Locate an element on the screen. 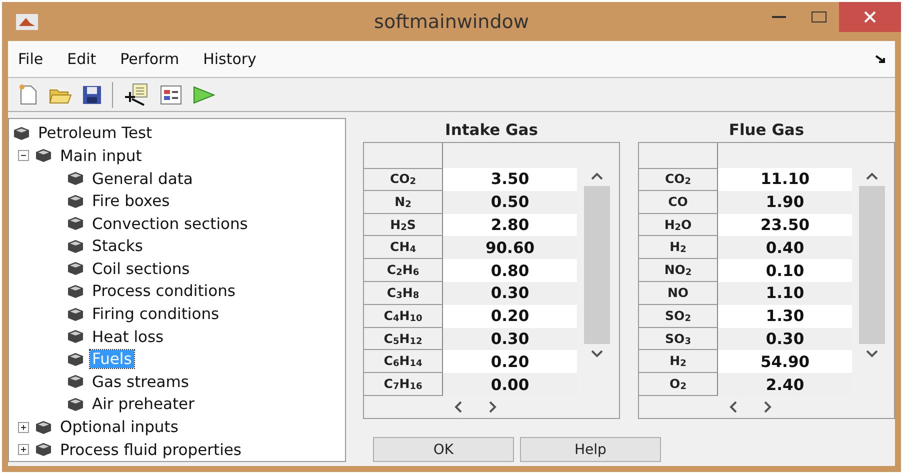 The image size is (903, 474). maximize-icon is located at coordinates (819, 17).